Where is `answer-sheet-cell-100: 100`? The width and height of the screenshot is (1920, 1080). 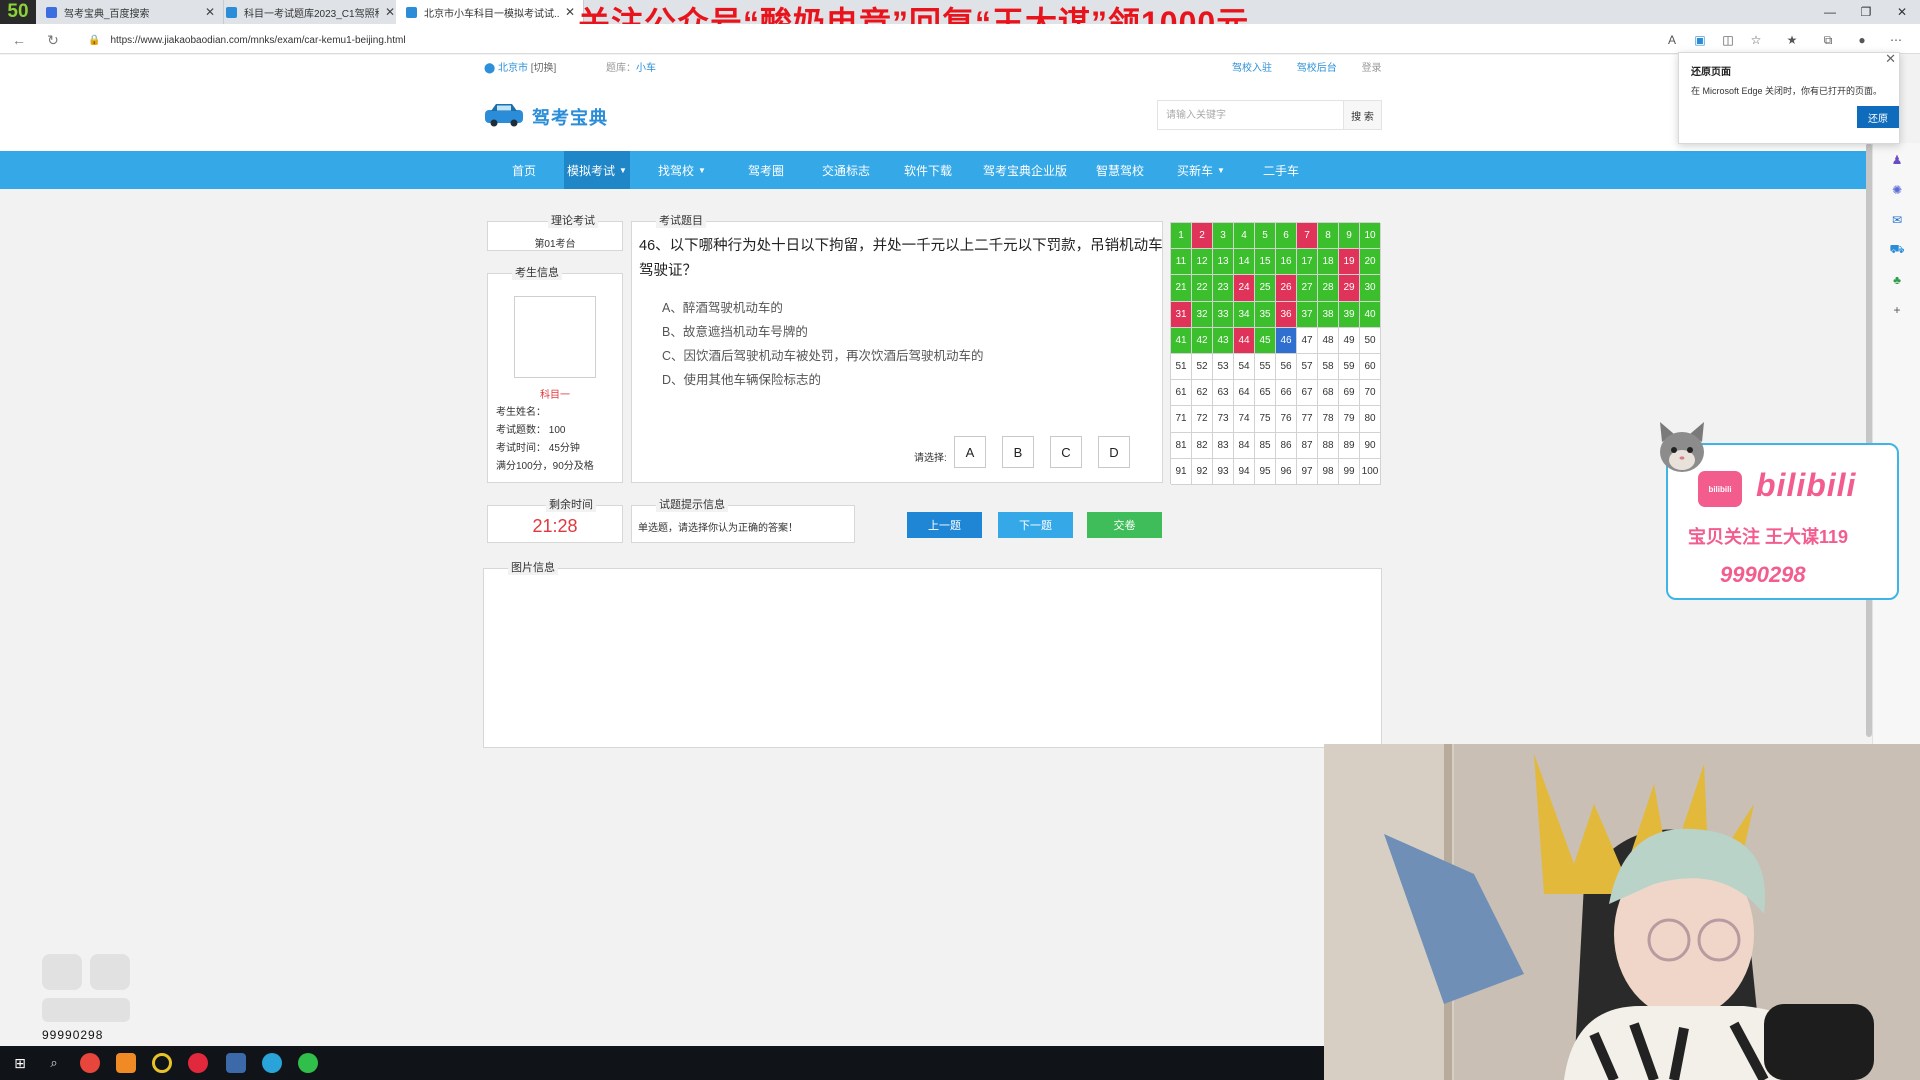 answer-sheet-cell-100: 100 is located at coordinates (1370, 471).